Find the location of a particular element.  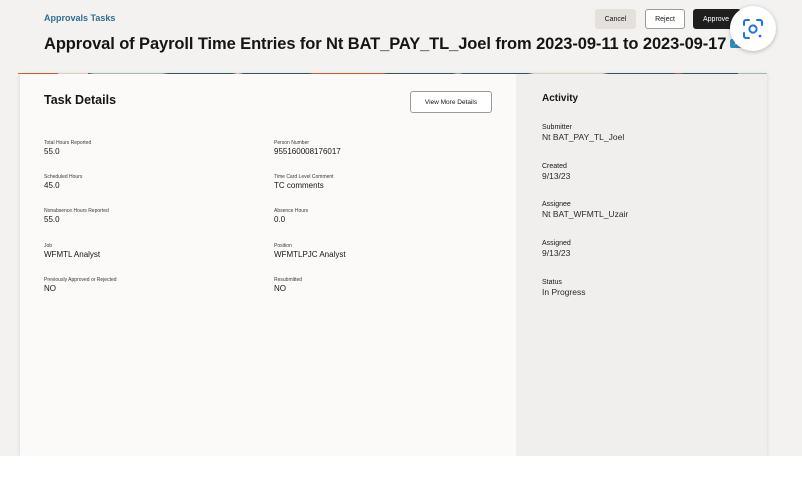

field-label: Person Number is located at coordinates (292, 143).